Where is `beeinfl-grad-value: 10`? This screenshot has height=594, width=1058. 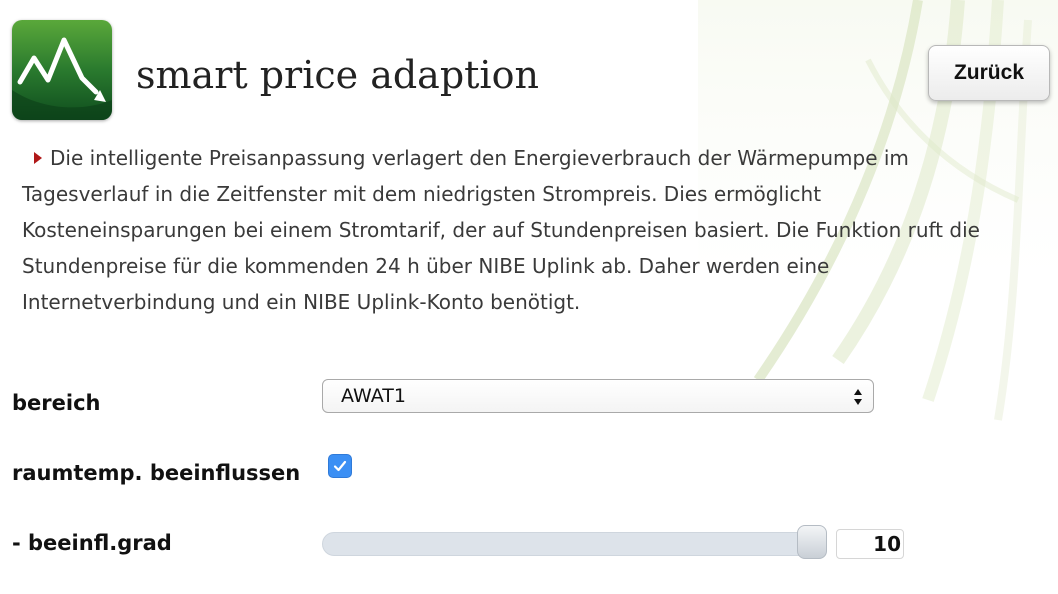
beeinfl-grad-value: 10 is located at coordinates (870, 544).